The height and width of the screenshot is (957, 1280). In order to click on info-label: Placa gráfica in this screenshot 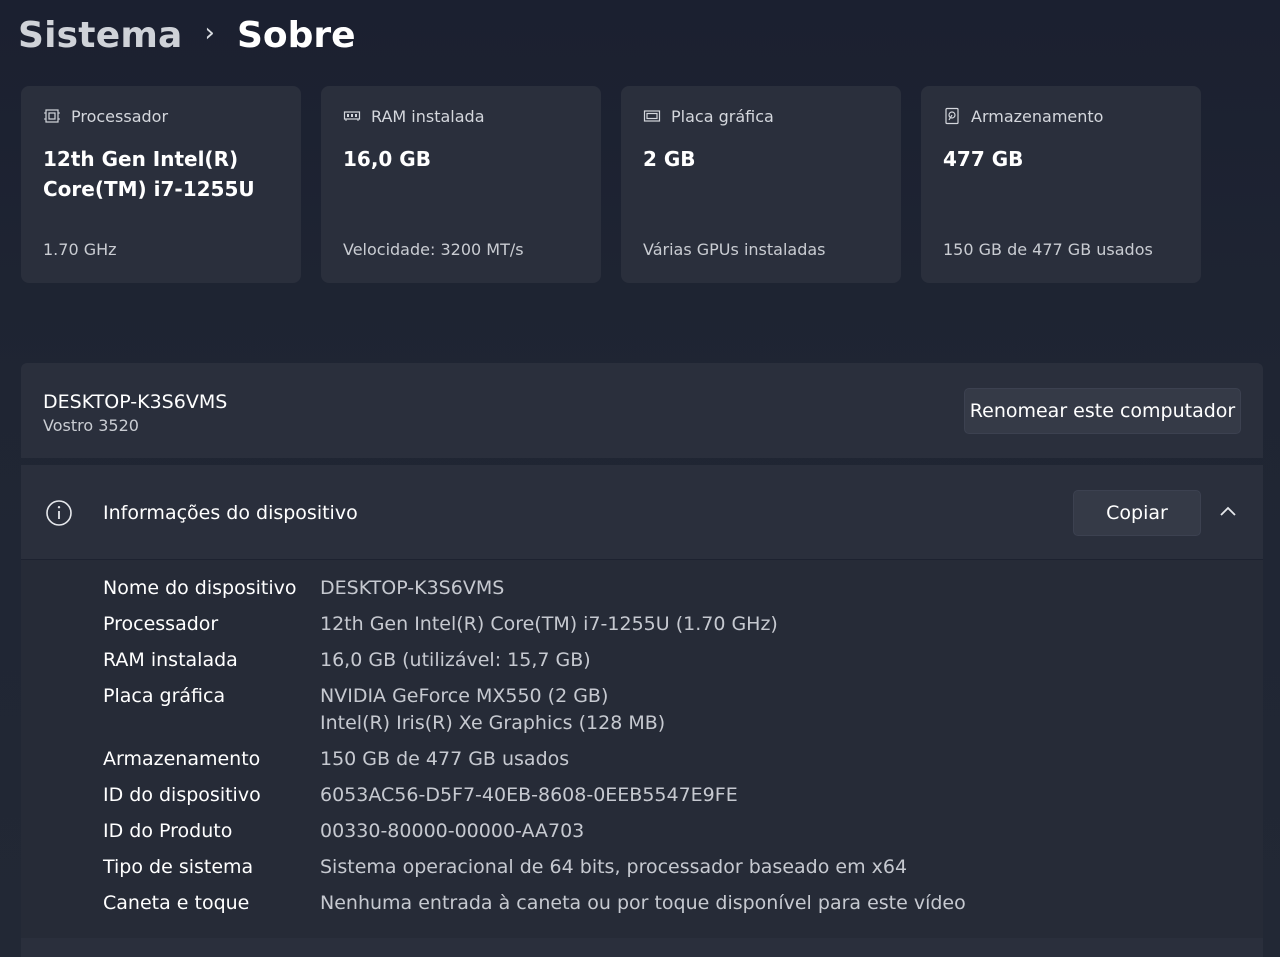, I will do `click(164, 696)`.